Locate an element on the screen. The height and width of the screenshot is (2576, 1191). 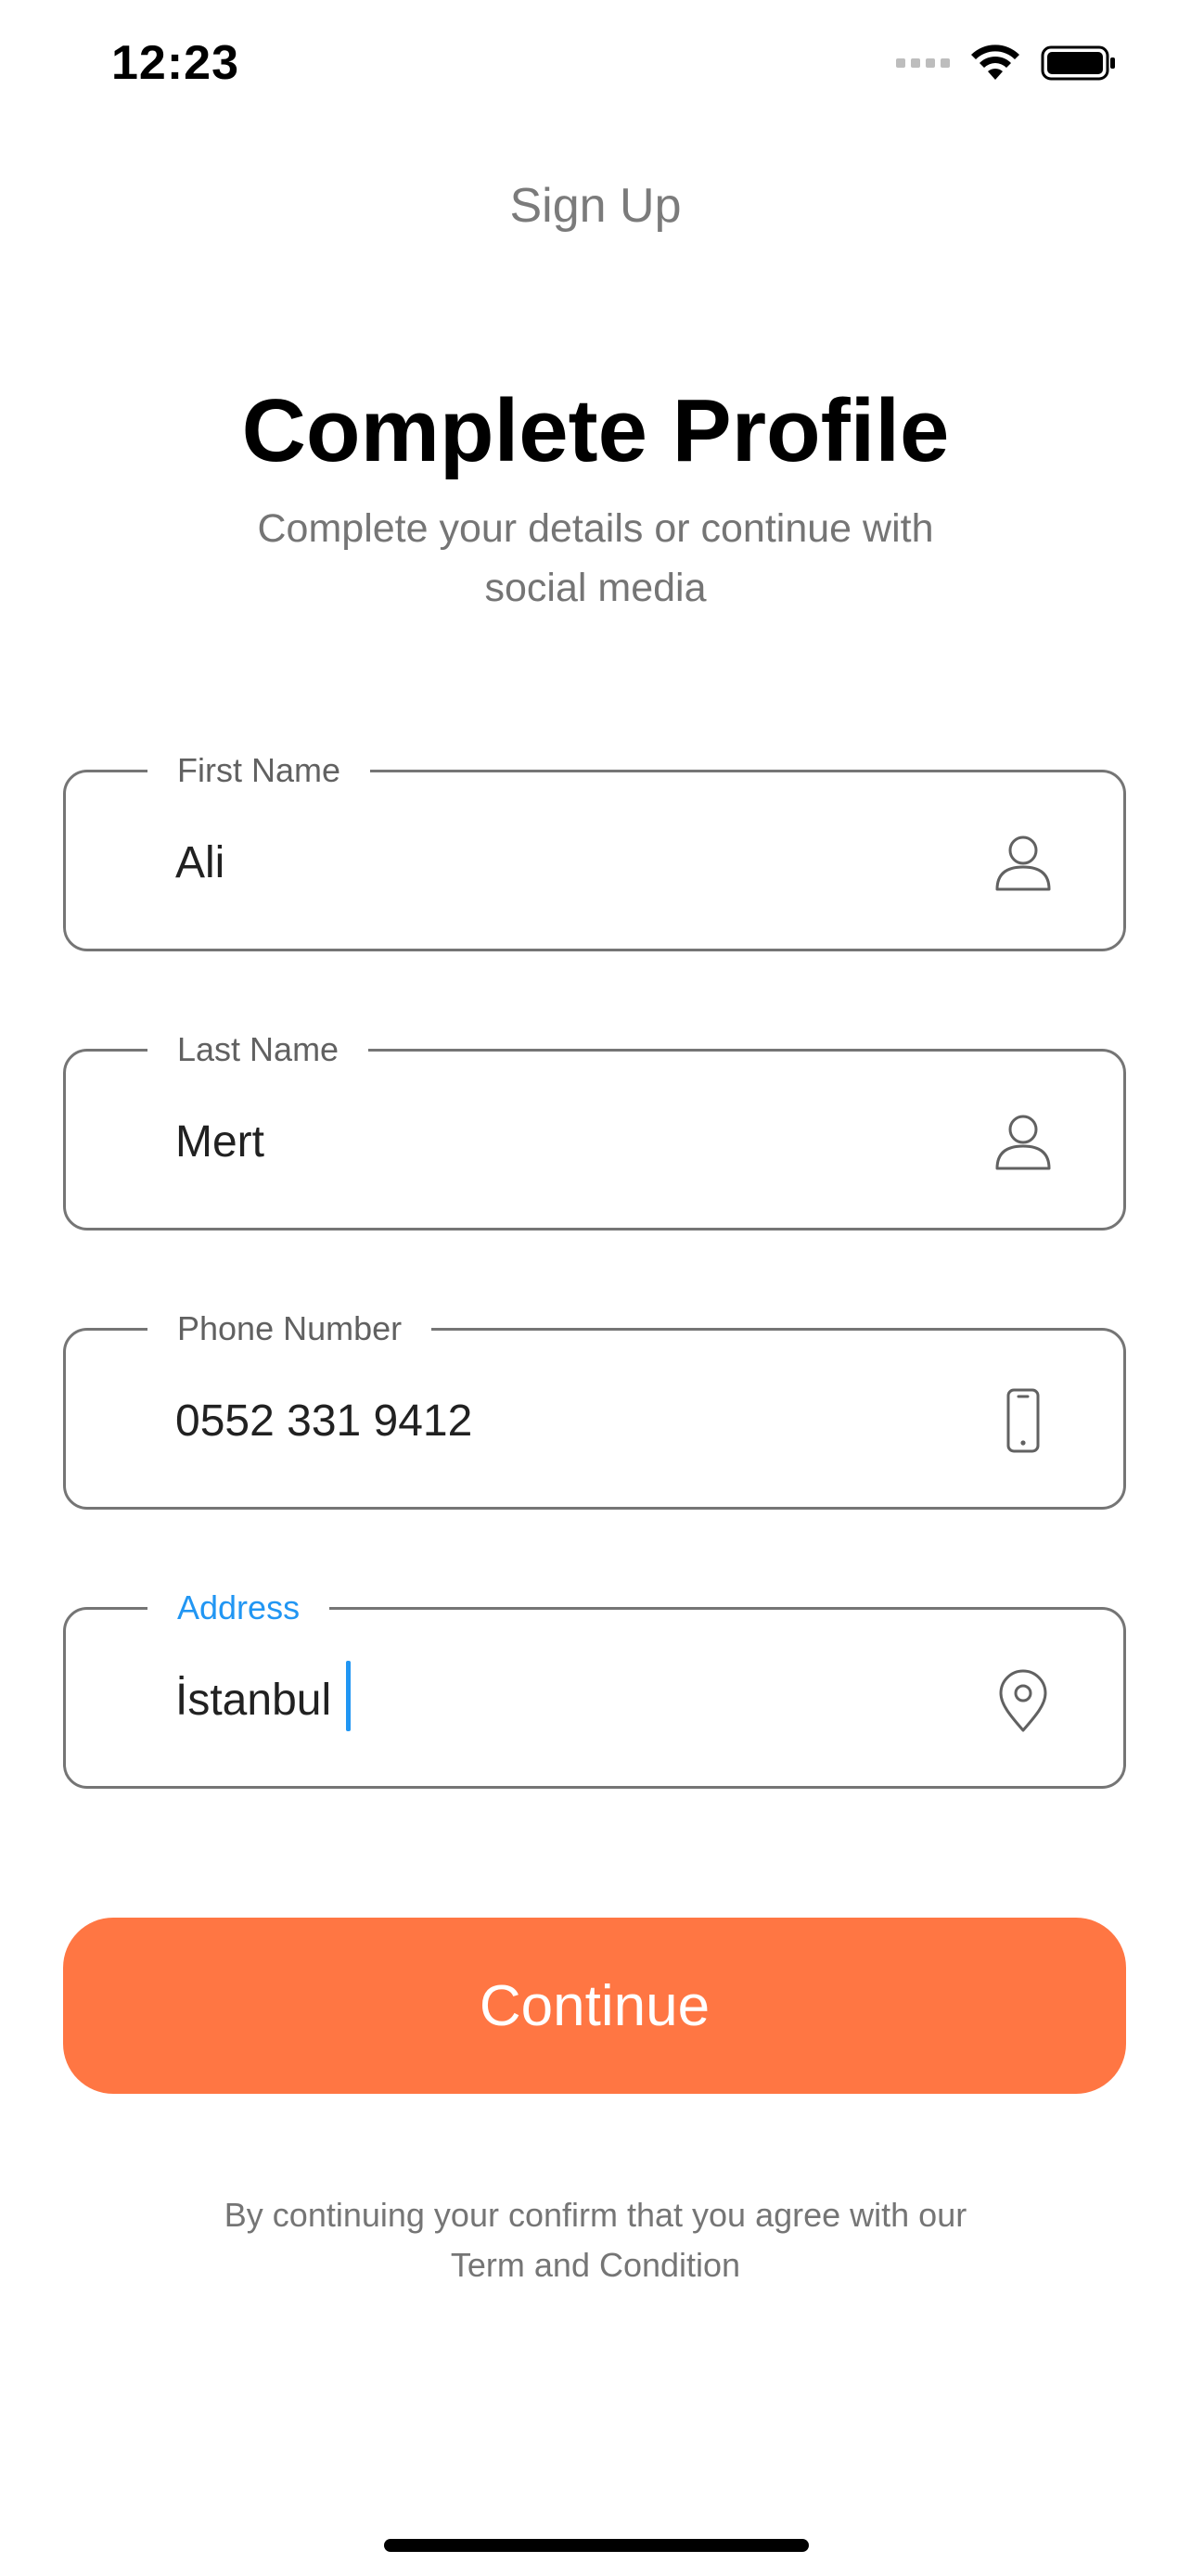
phone-number-label: Phone Number is located at coordinates (289, 1329).